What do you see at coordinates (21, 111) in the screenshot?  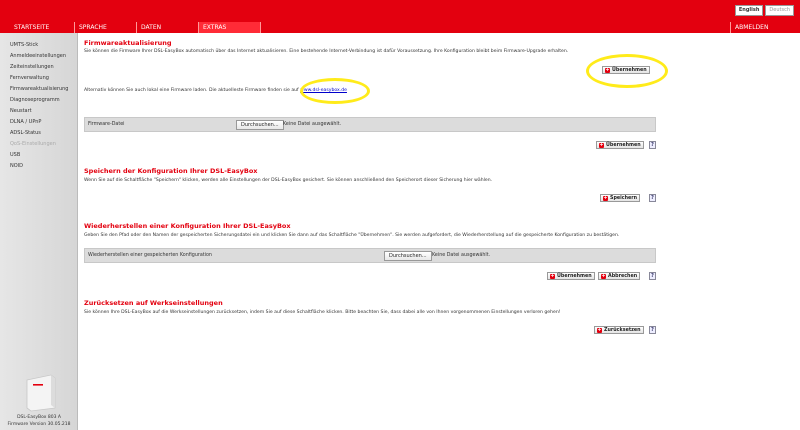 I see `sidebar-item-neustart: Neustart` at bounding box center [21, 111].